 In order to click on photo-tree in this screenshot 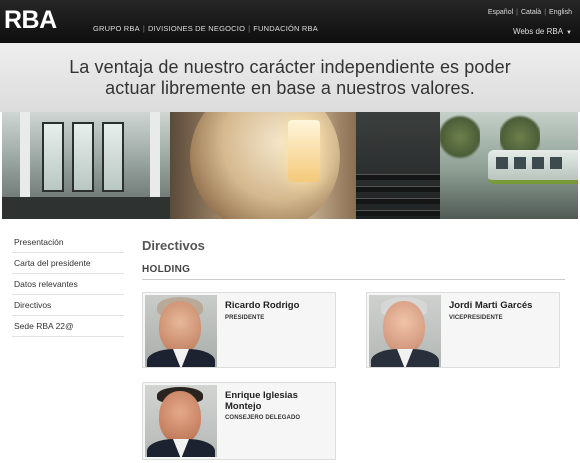, I will do `click(460, 137)`.